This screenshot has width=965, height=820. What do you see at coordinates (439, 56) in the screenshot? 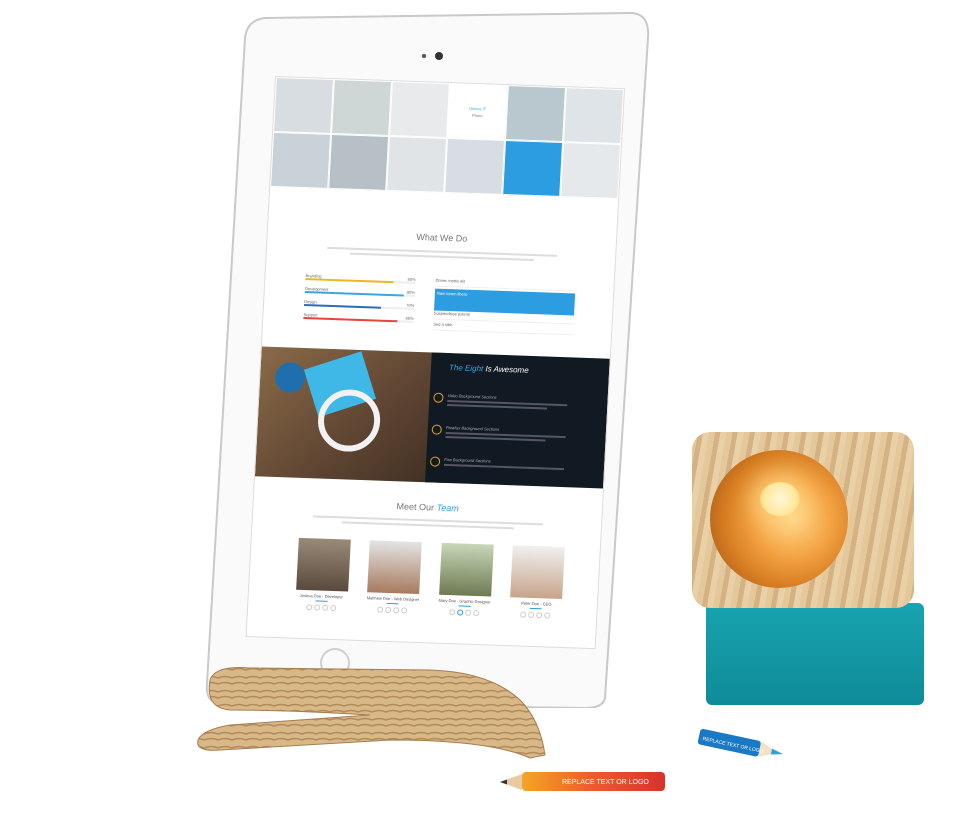
I see `camera-lens` at bounding box center [439, 56].